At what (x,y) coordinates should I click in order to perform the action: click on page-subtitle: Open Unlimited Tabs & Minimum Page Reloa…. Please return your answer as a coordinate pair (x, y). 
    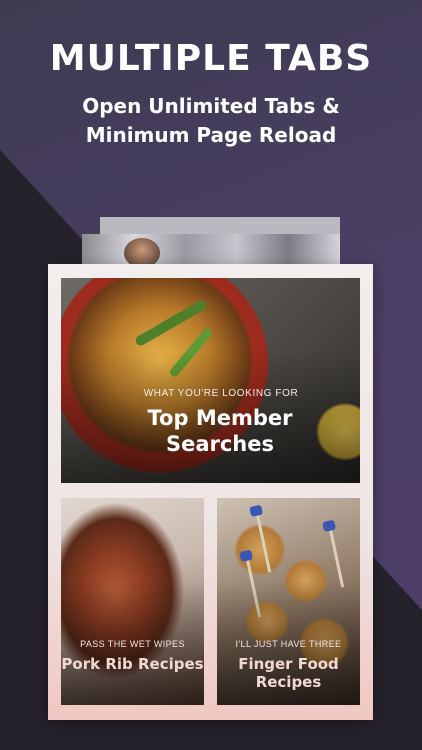
    Looking at the image, I should click on (211, 120).